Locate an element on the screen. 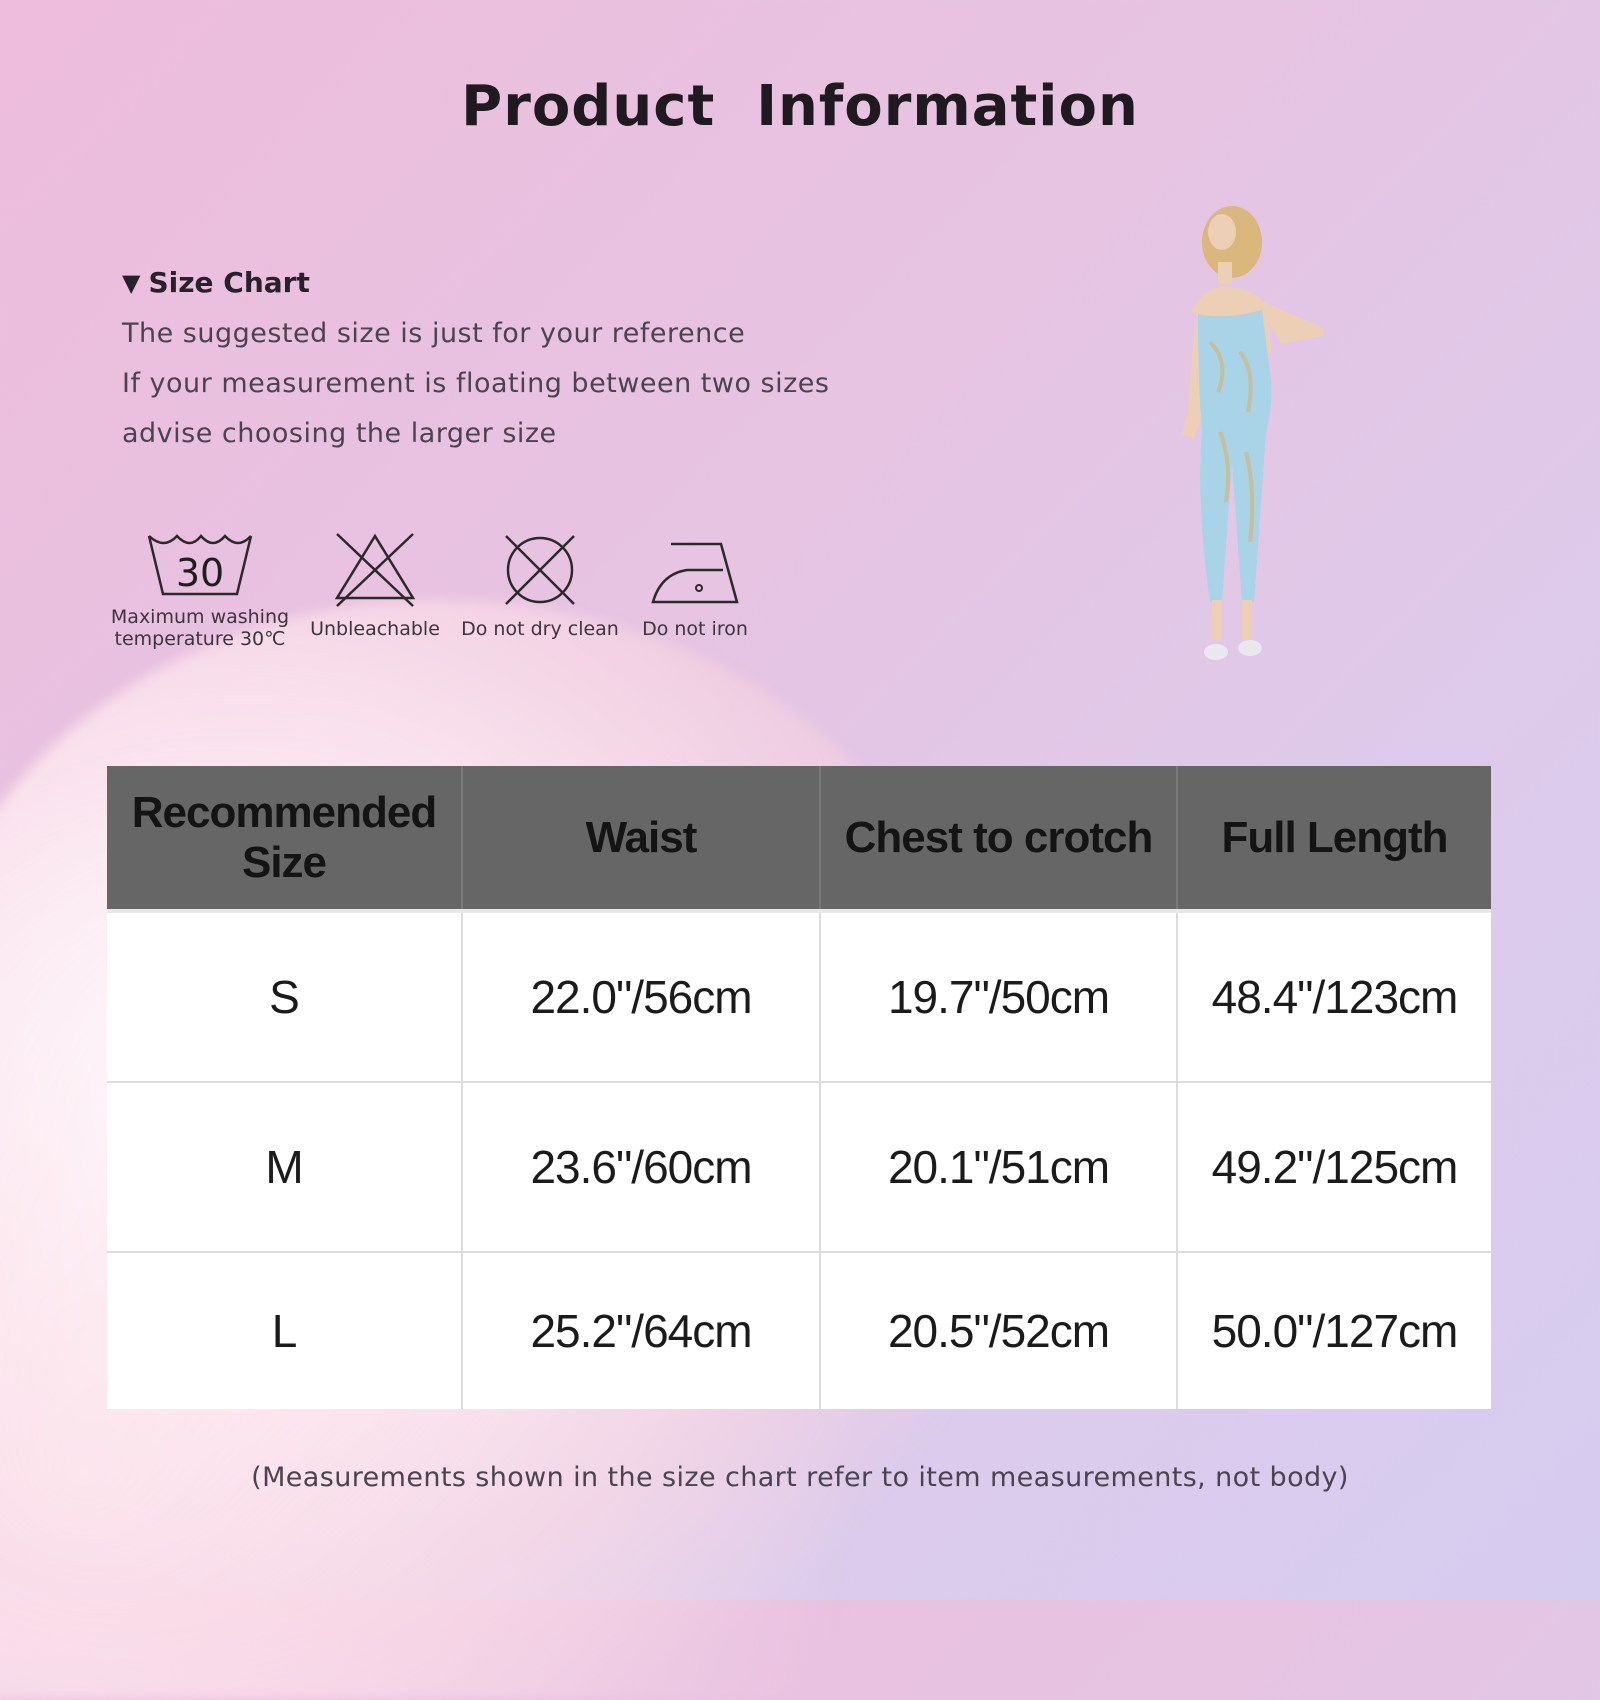 Image resolution: width=1600 pixels, height=1700 pixels. size-chart-heading: ▼ Size Chart is located at coordinates (216, 282).